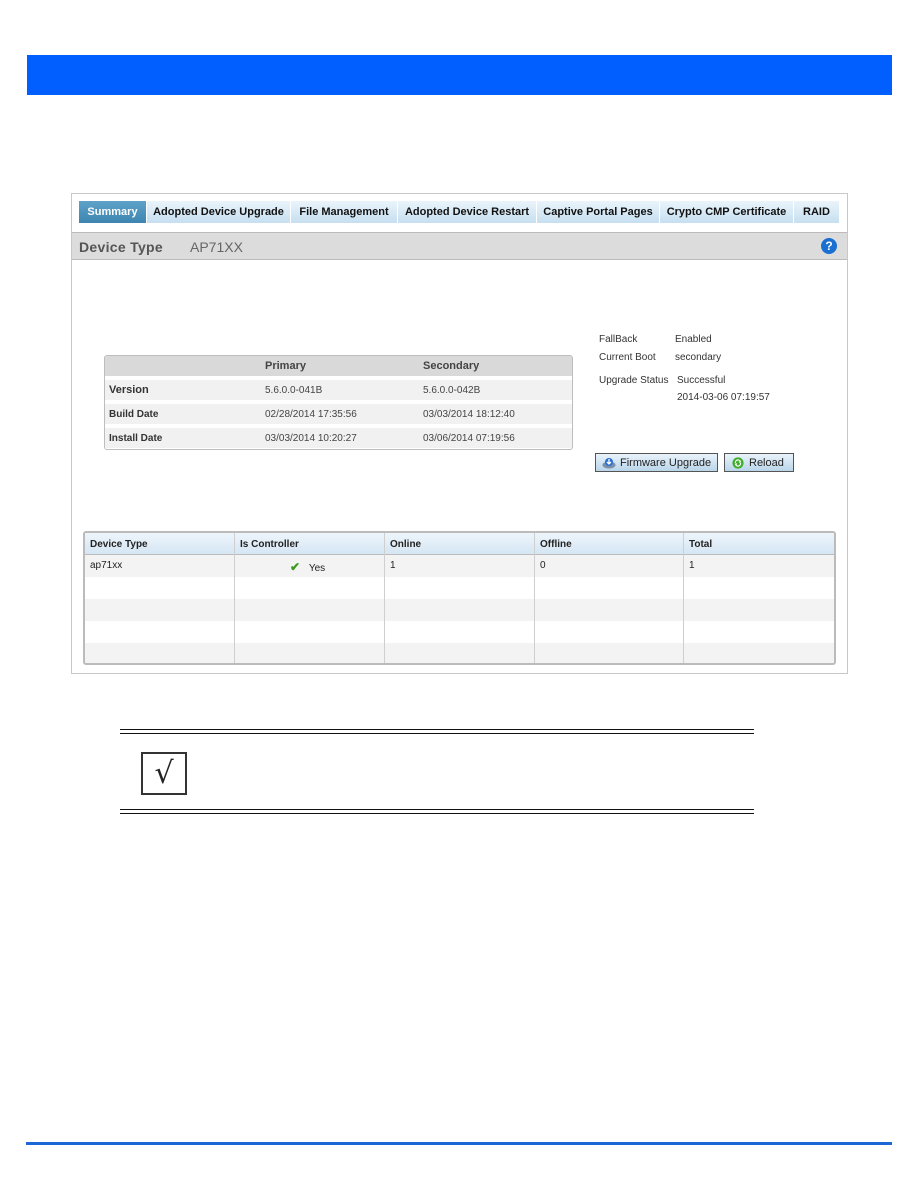 Image resolution: width=918 pixels, height=1188 pixels. Describe the element at coordinates (634, 380) in the screenshot. I see `upgrade-status-label: Upgrade Status` at that location.